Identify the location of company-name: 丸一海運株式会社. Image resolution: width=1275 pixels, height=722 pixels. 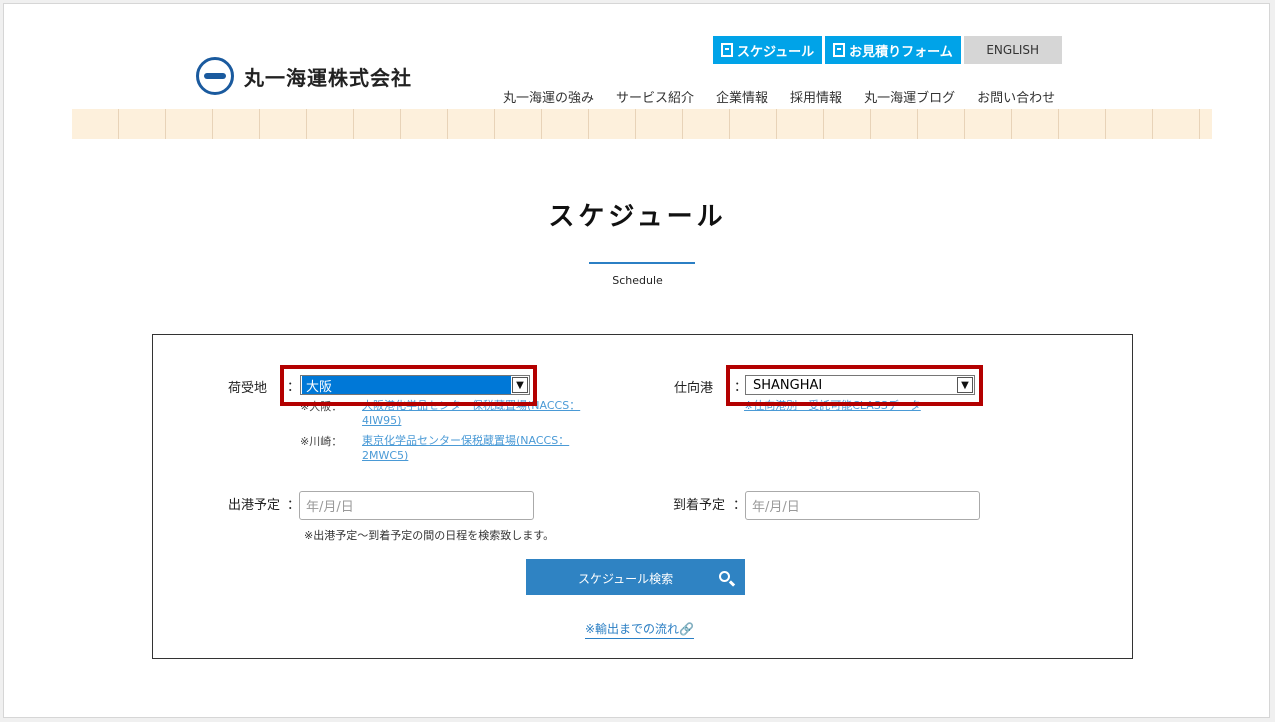
(328, 77).